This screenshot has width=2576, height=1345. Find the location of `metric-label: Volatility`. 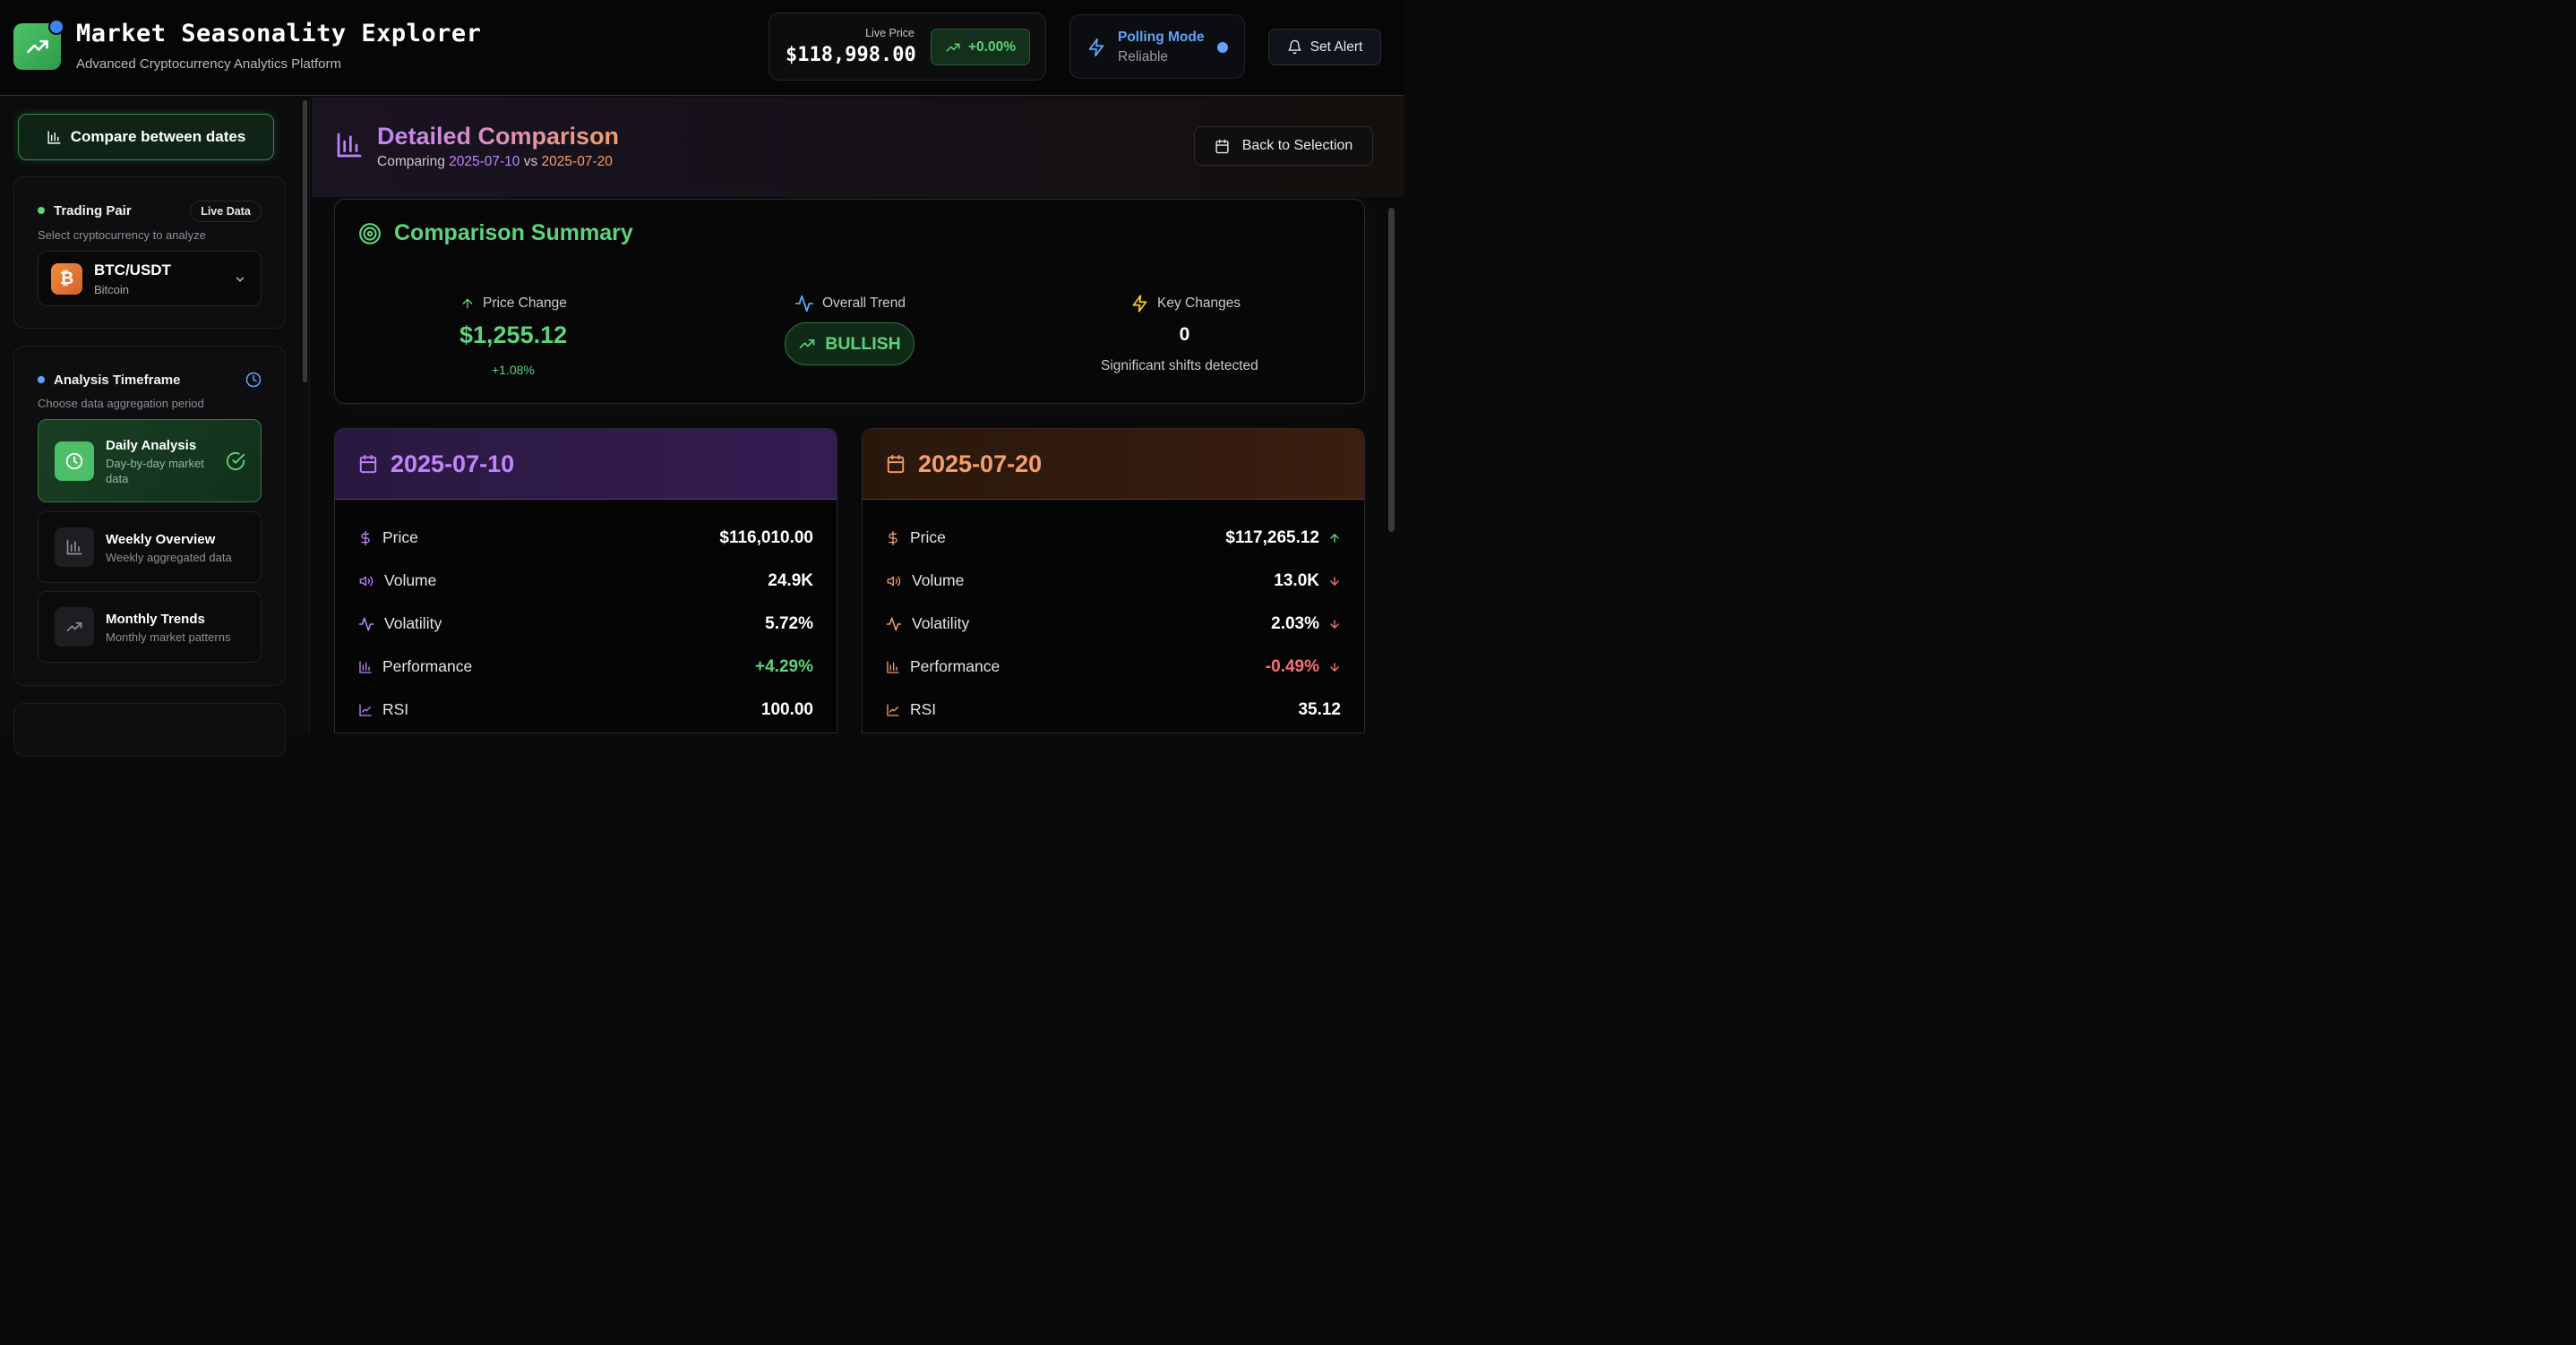

metric-label: Volatility is located at coordinates (927, 623).